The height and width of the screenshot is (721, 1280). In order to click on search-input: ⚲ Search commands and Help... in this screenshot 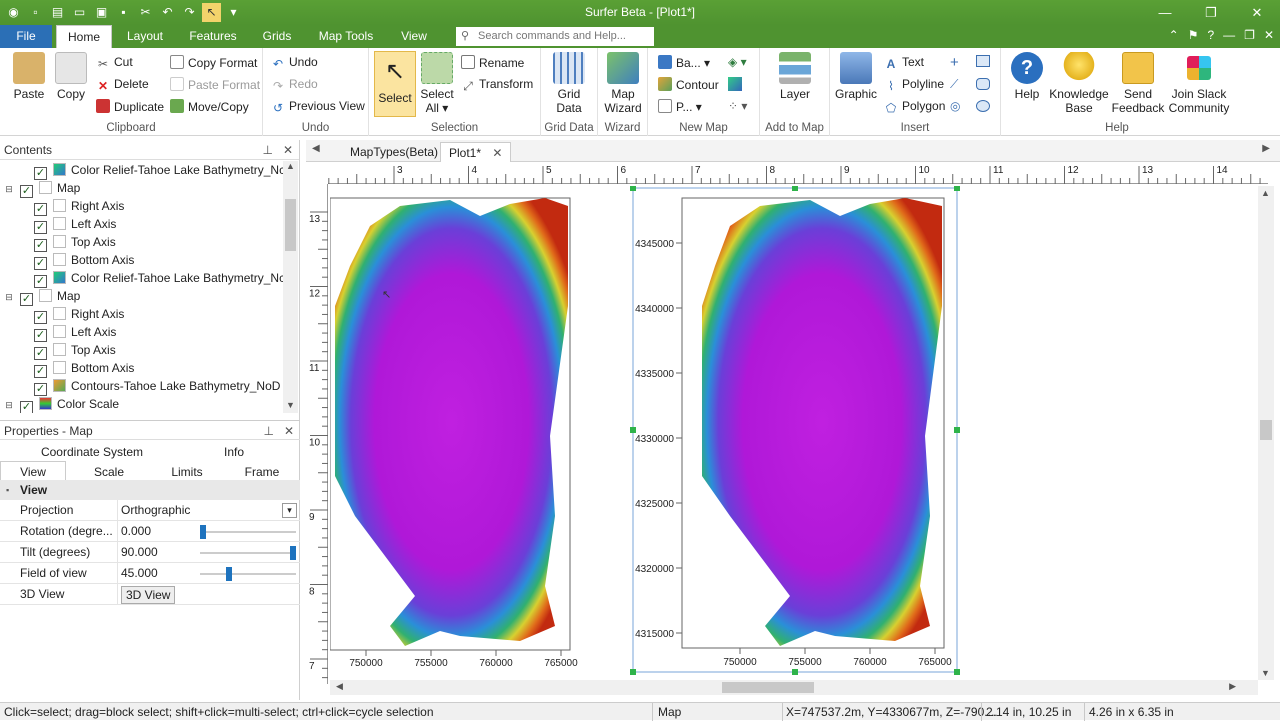, I will do `click(555, 36)`.